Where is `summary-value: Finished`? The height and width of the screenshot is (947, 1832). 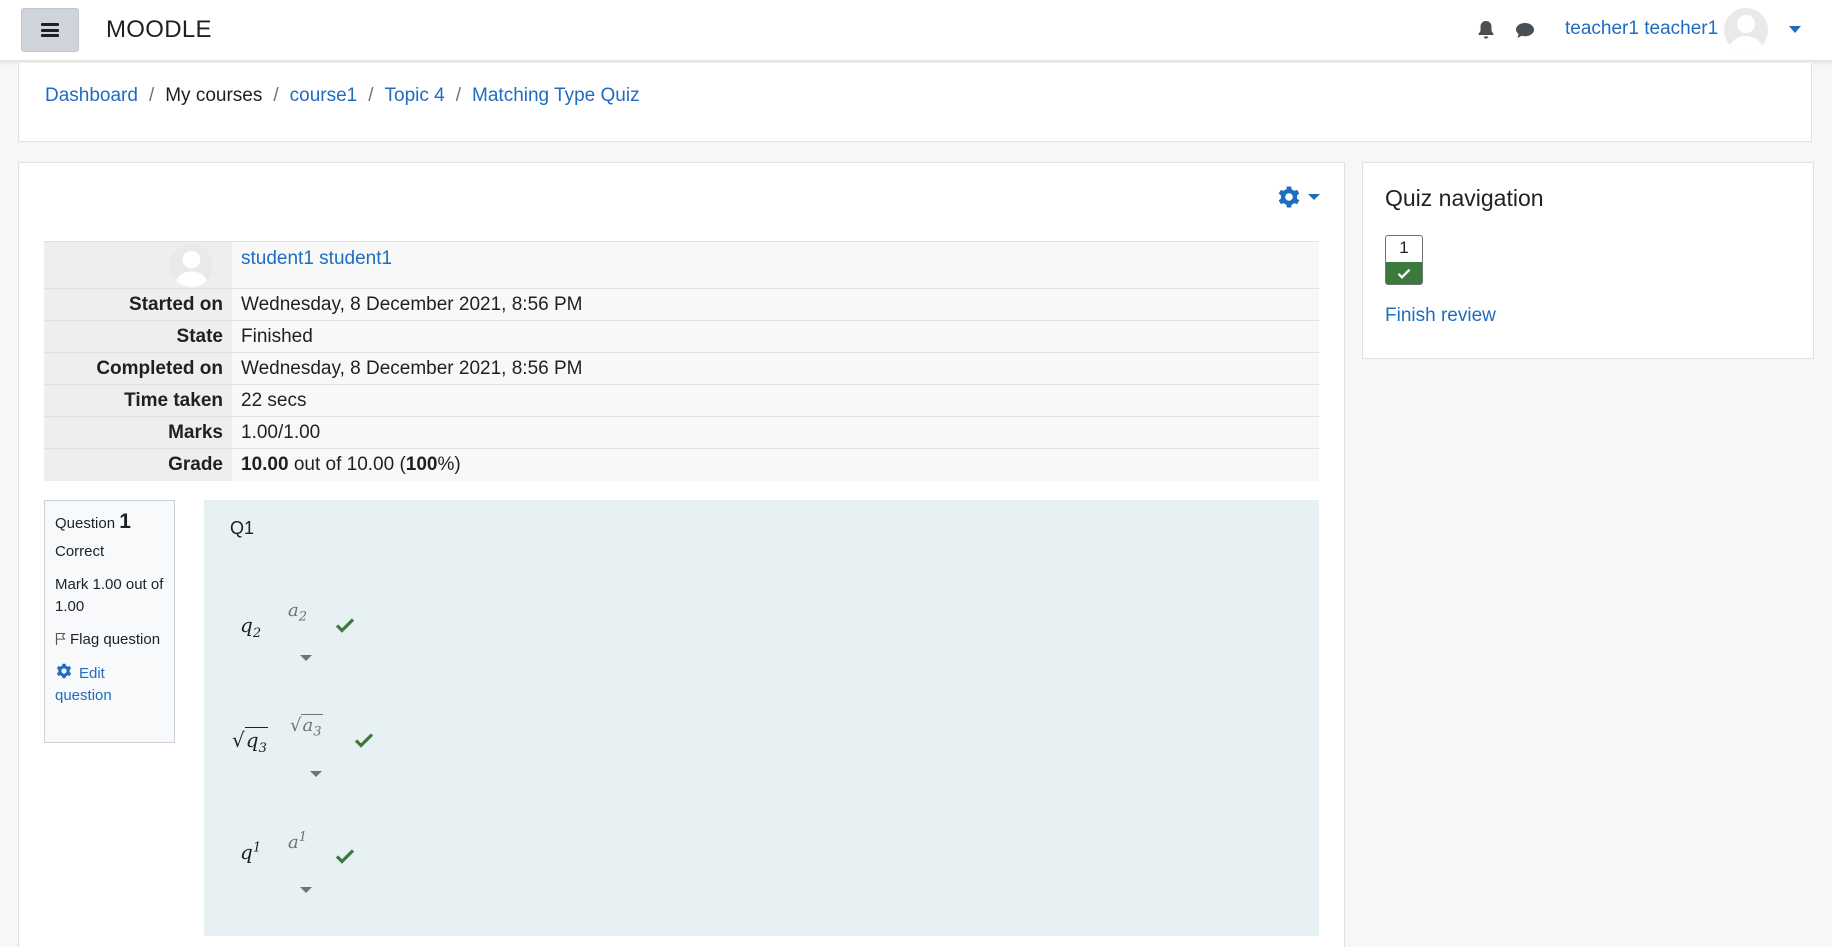
summary-value: Finished is located at coordinates (775, 336).